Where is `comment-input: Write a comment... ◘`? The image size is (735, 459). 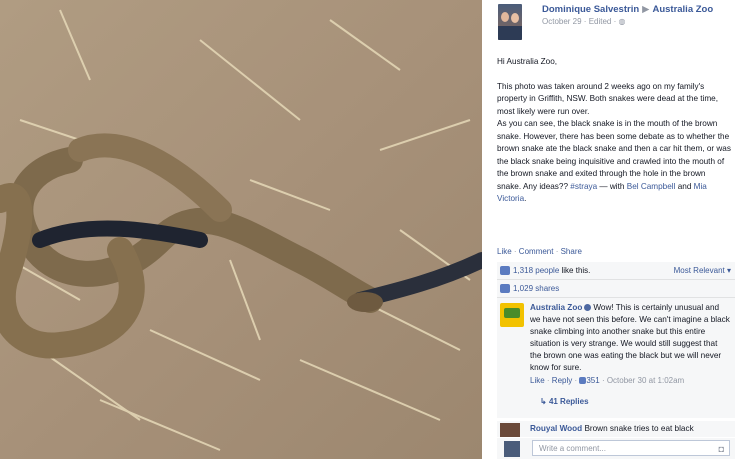 comment-input: Write a comment... ◘ is located at coordinates (631, 448).